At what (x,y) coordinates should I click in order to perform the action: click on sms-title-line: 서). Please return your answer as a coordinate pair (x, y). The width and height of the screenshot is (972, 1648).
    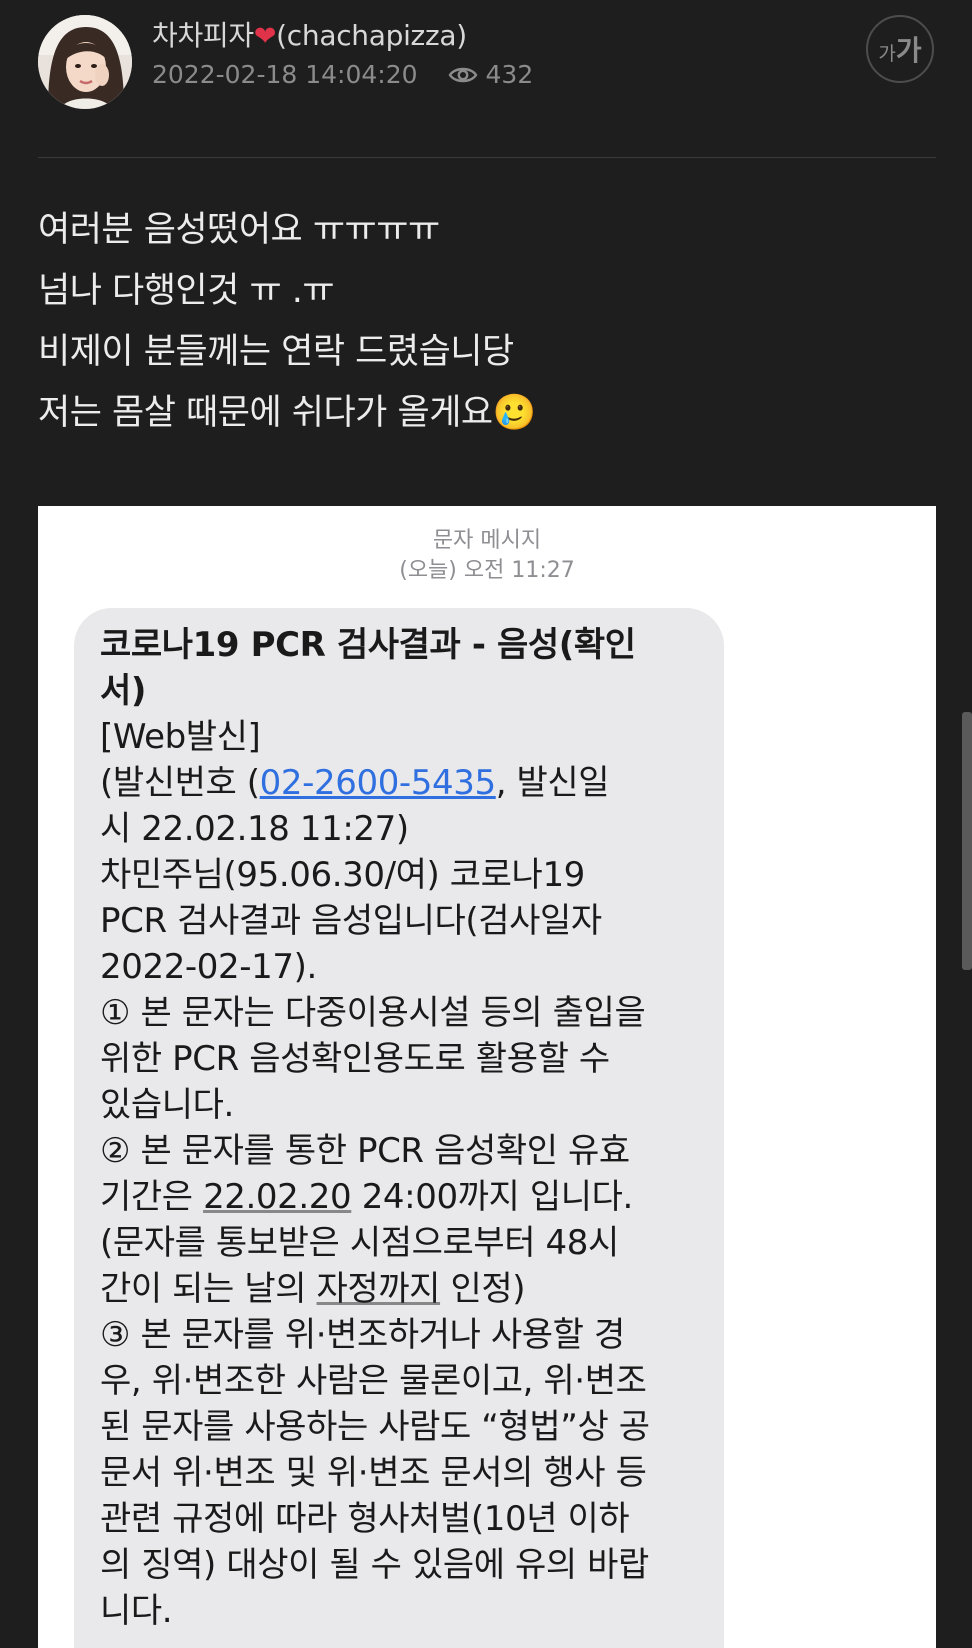
    Looking at the image, I should click on (123, 691).